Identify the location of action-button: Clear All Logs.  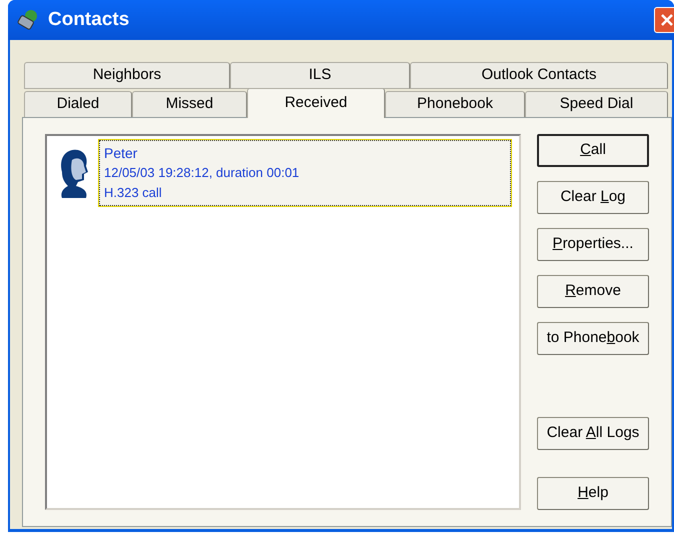
(593, 433).